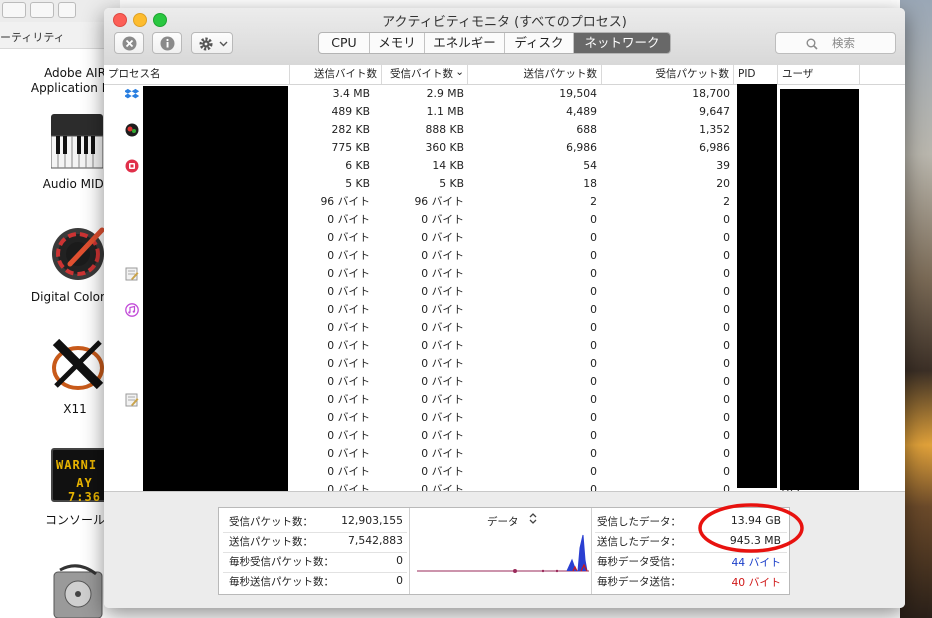 This screenshot has width=932, height=618. Describe the element at coordinates (223, 44) in the screenshot. I see `chevron-down-icon` at that location.